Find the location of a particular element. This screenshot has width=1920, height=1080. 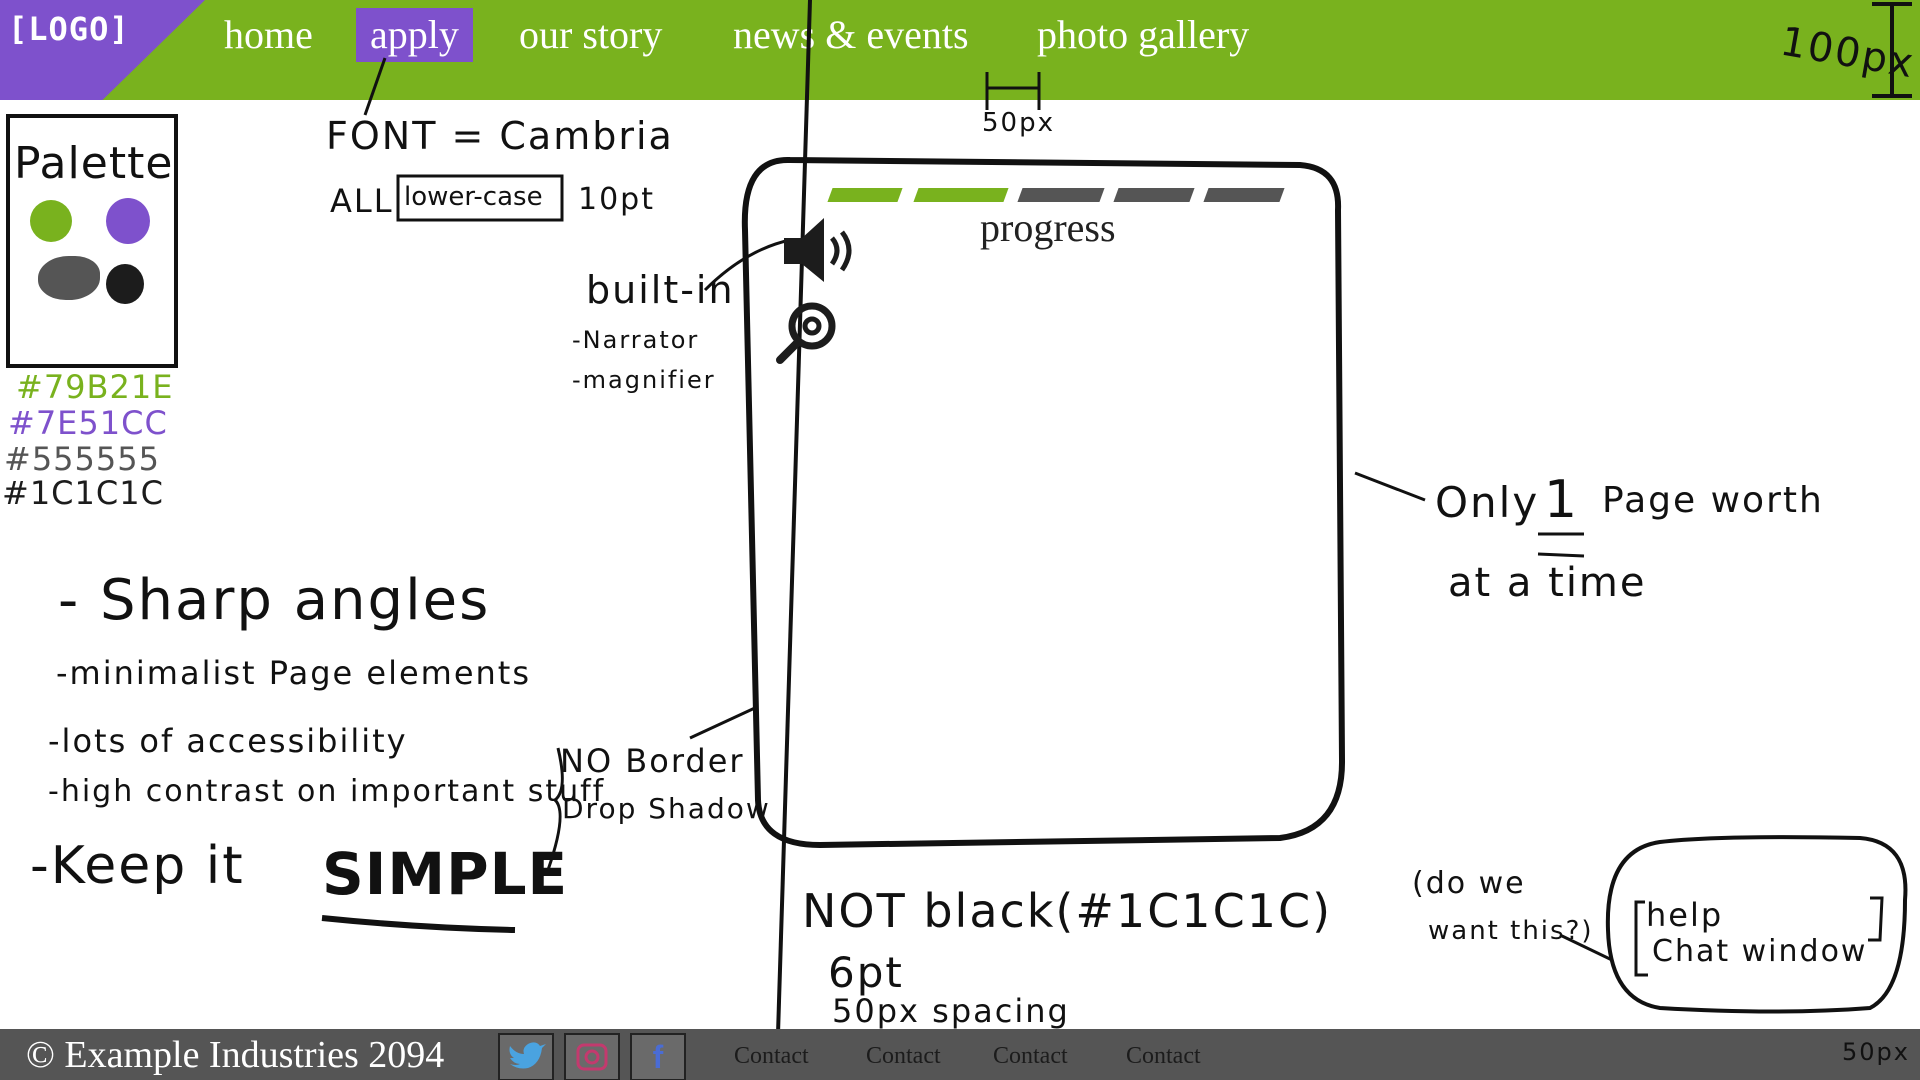

one-page-line2: at a time is located at coordinates (1547, 583).